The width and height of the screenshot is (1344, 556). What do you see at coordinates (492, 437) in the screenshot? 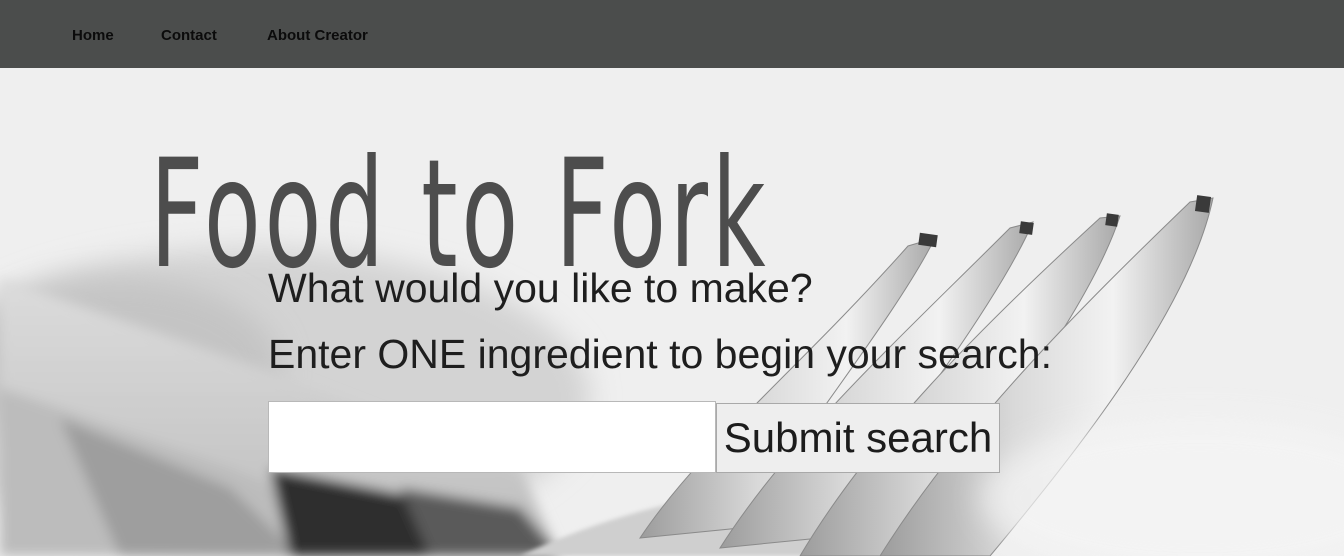
I see `ingredient-search-input` at bounding box center [492, 437].